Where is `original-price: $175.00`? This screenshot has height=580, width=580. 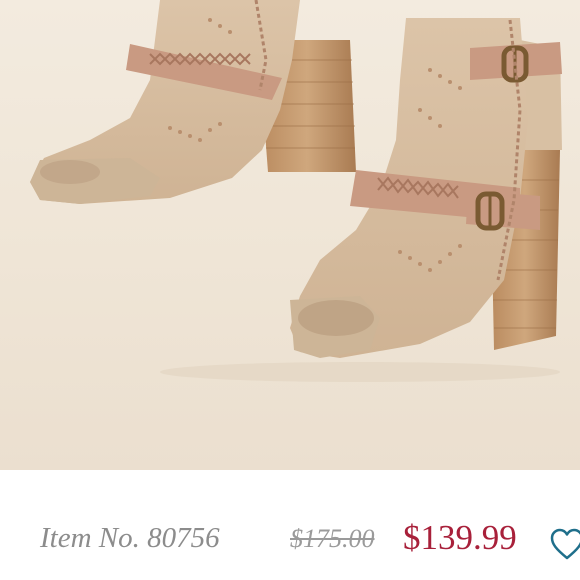 original-price: $175.00 is located at coordinates (332, 538).